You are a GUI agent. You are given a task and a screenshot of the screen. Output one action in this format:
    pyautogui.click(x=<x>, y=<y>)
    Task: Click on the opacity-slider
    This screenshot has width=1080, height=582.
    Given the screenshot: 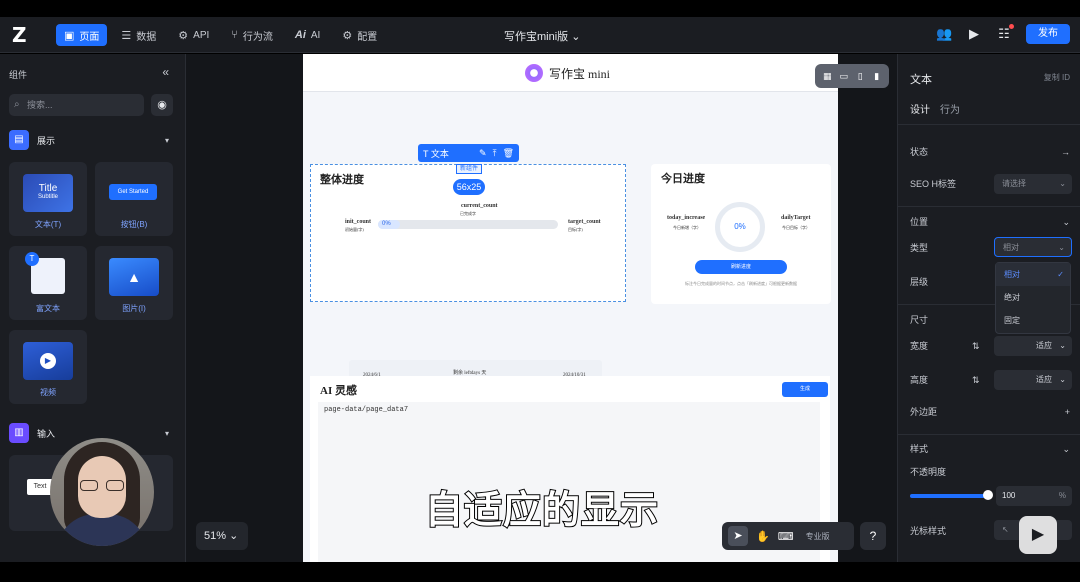 What is the action you would take?
    pyautogui.click(x=951, y=495)
    